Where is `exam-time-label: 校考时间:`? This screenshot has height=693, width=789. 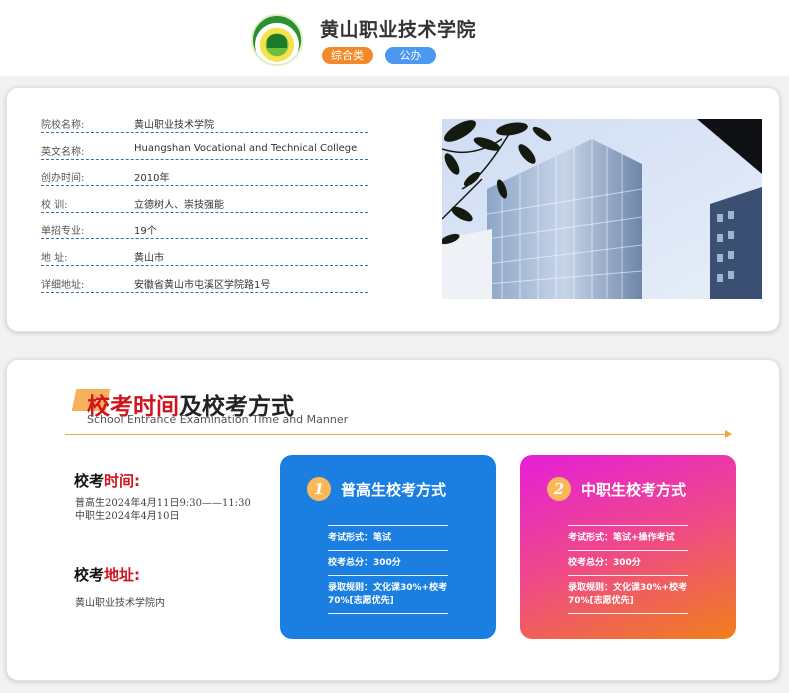
exam-time-label: 校考时间: is located at coordinates (107, 481).